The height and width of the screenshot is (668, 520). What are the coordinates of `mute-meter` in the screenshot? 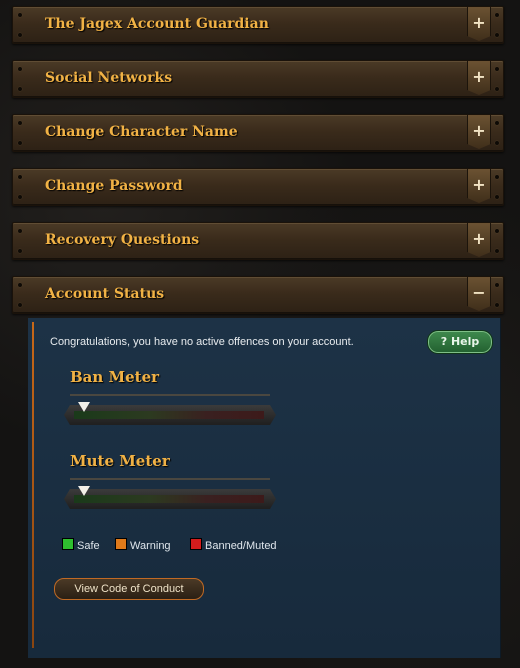 It's located at (170, 499).